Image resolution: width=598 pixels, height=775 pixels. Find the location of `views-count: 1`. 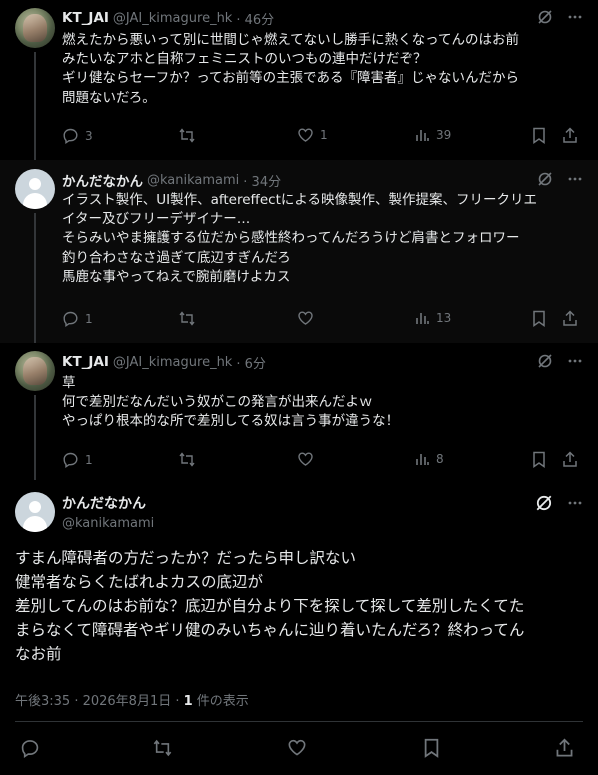

views-count: 1 is located at coordinates (188, 701).